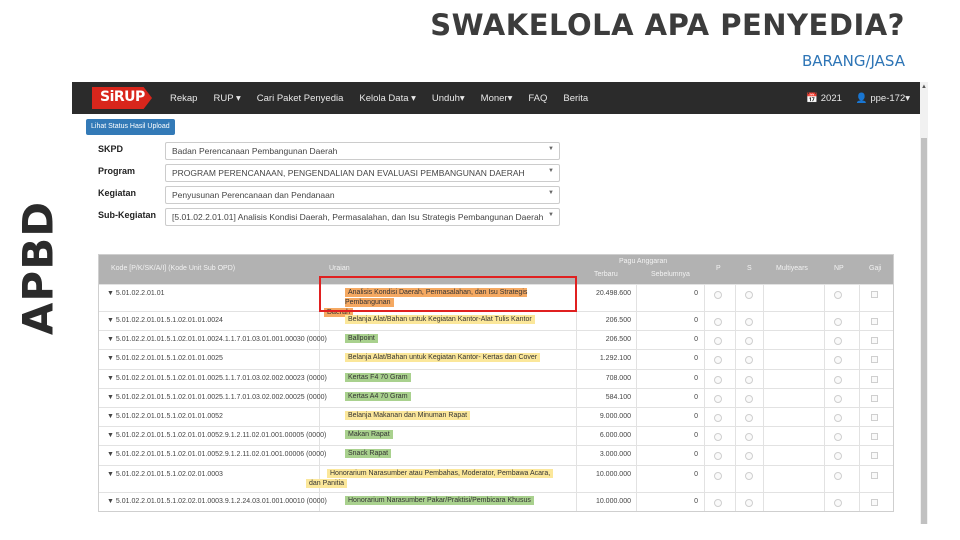 The height and width of the screenshot is (540, 960). What do you see at coordinates (165, 416) in the screenshot?
I see `row-kode: ▼ 5.01.02.2.01.01.5.1.02.01.01.0052` at bounding box center [165, 416].